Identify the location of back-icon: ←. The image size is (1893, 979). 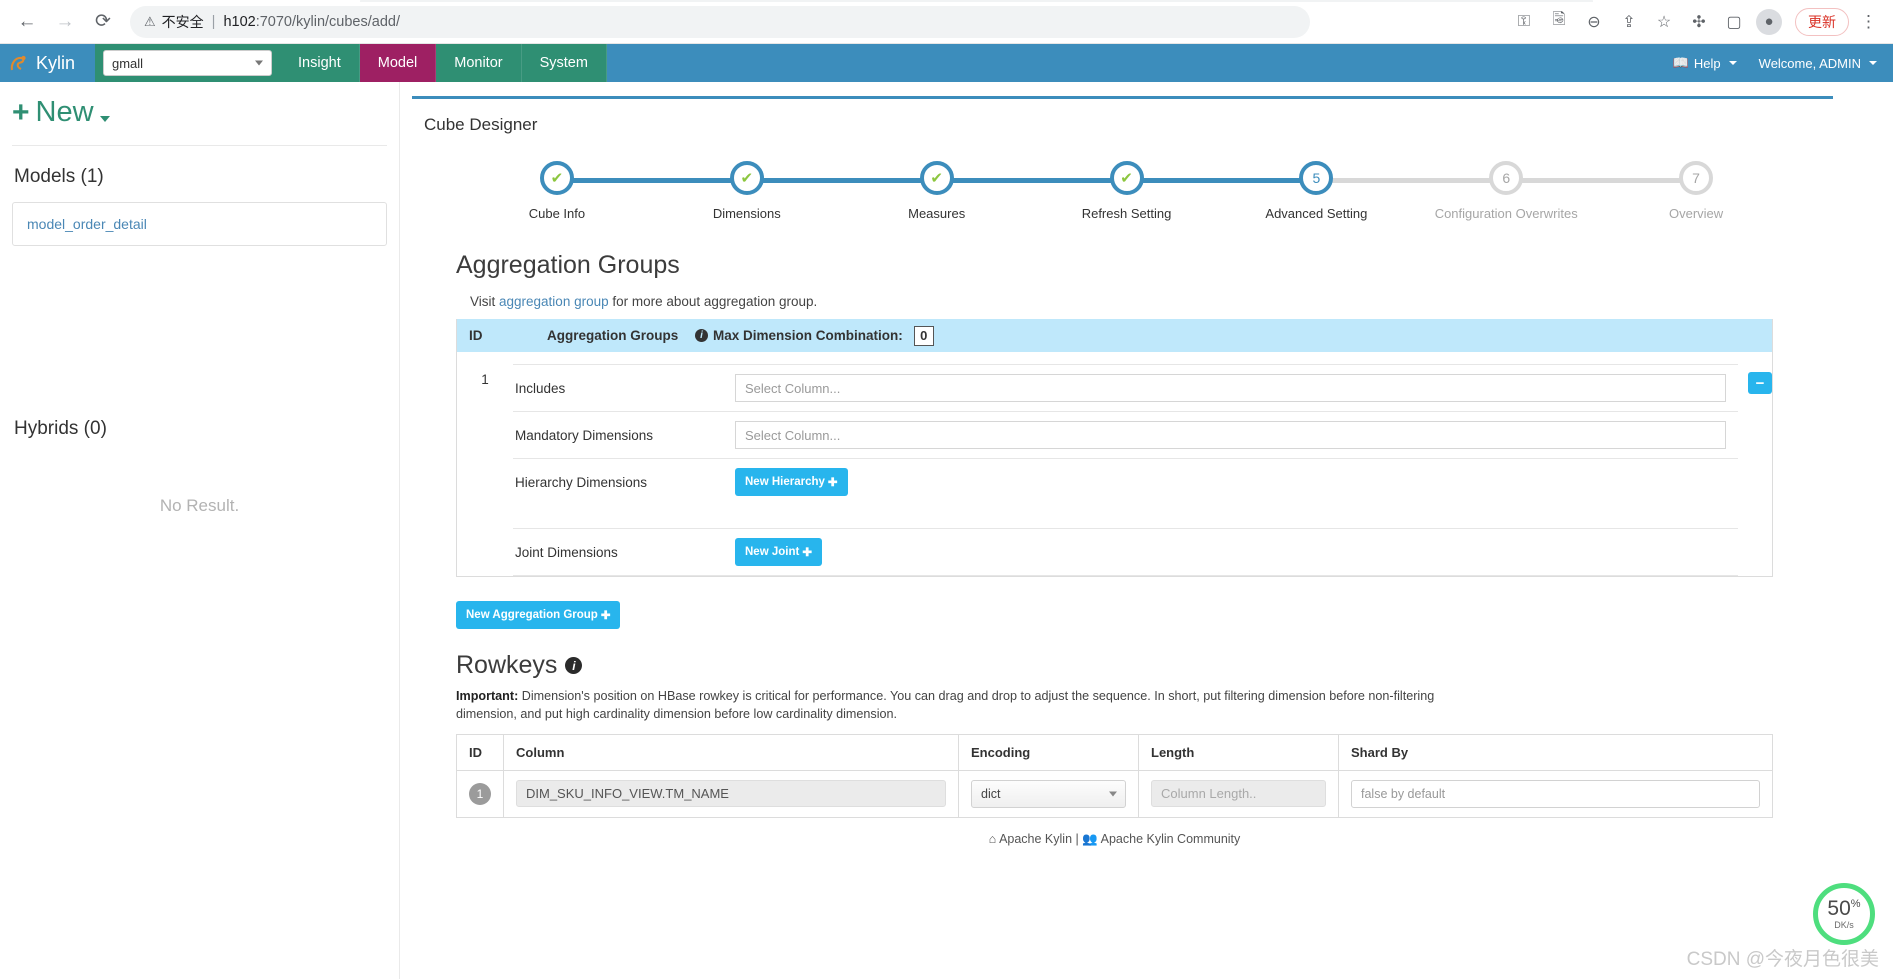
(27, 22).